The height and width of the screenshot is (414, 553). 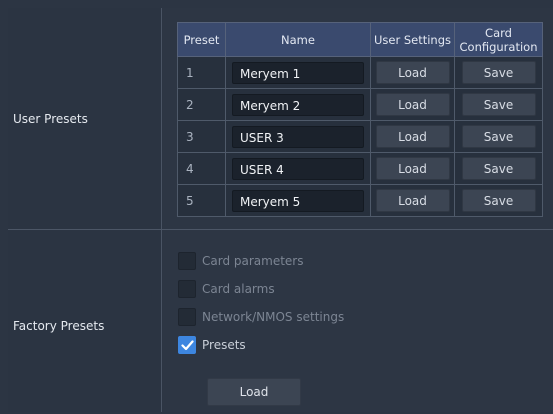 What do you see at coordinates (201, 72) in the screenshot?
I see `preset-number: 1` at bounding box center [201, 72].